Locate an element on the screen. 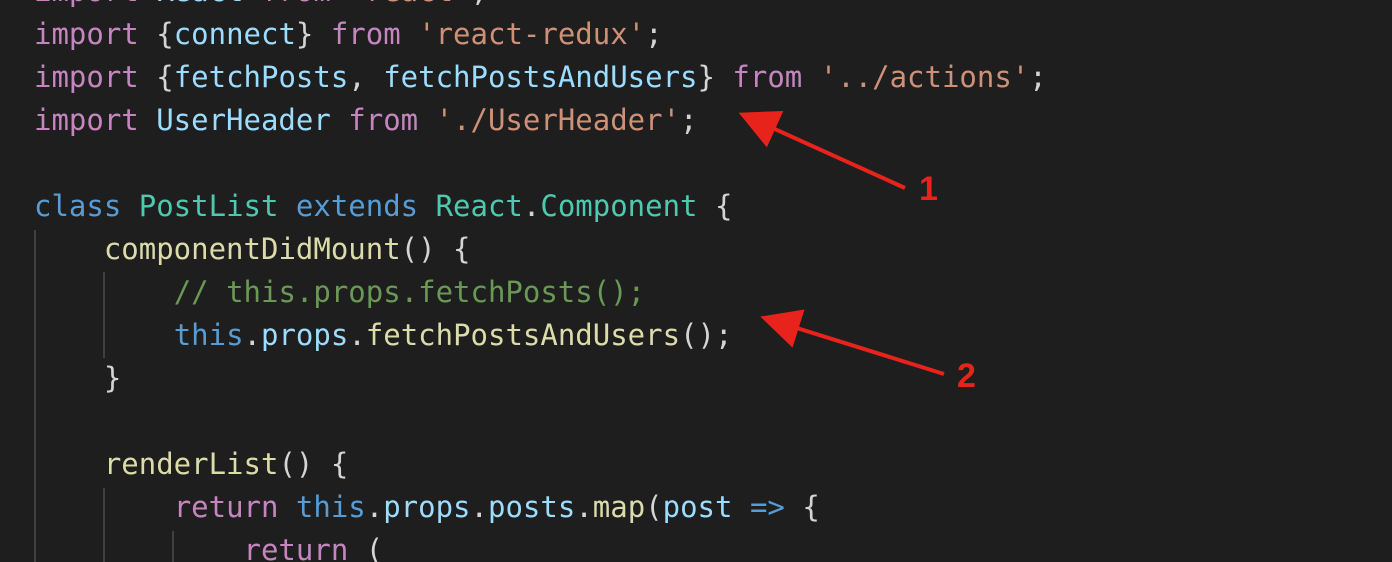 This screenshot has width=1392, height=562. code-line: componentDidMount() { is located at coordinates (540, 249).